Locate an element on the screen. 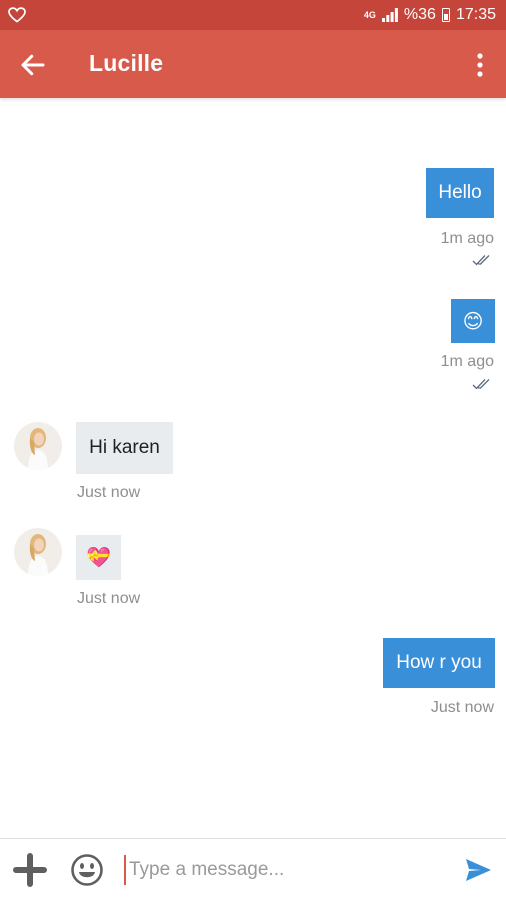  signal-icon is located at coordinates (389, 15).